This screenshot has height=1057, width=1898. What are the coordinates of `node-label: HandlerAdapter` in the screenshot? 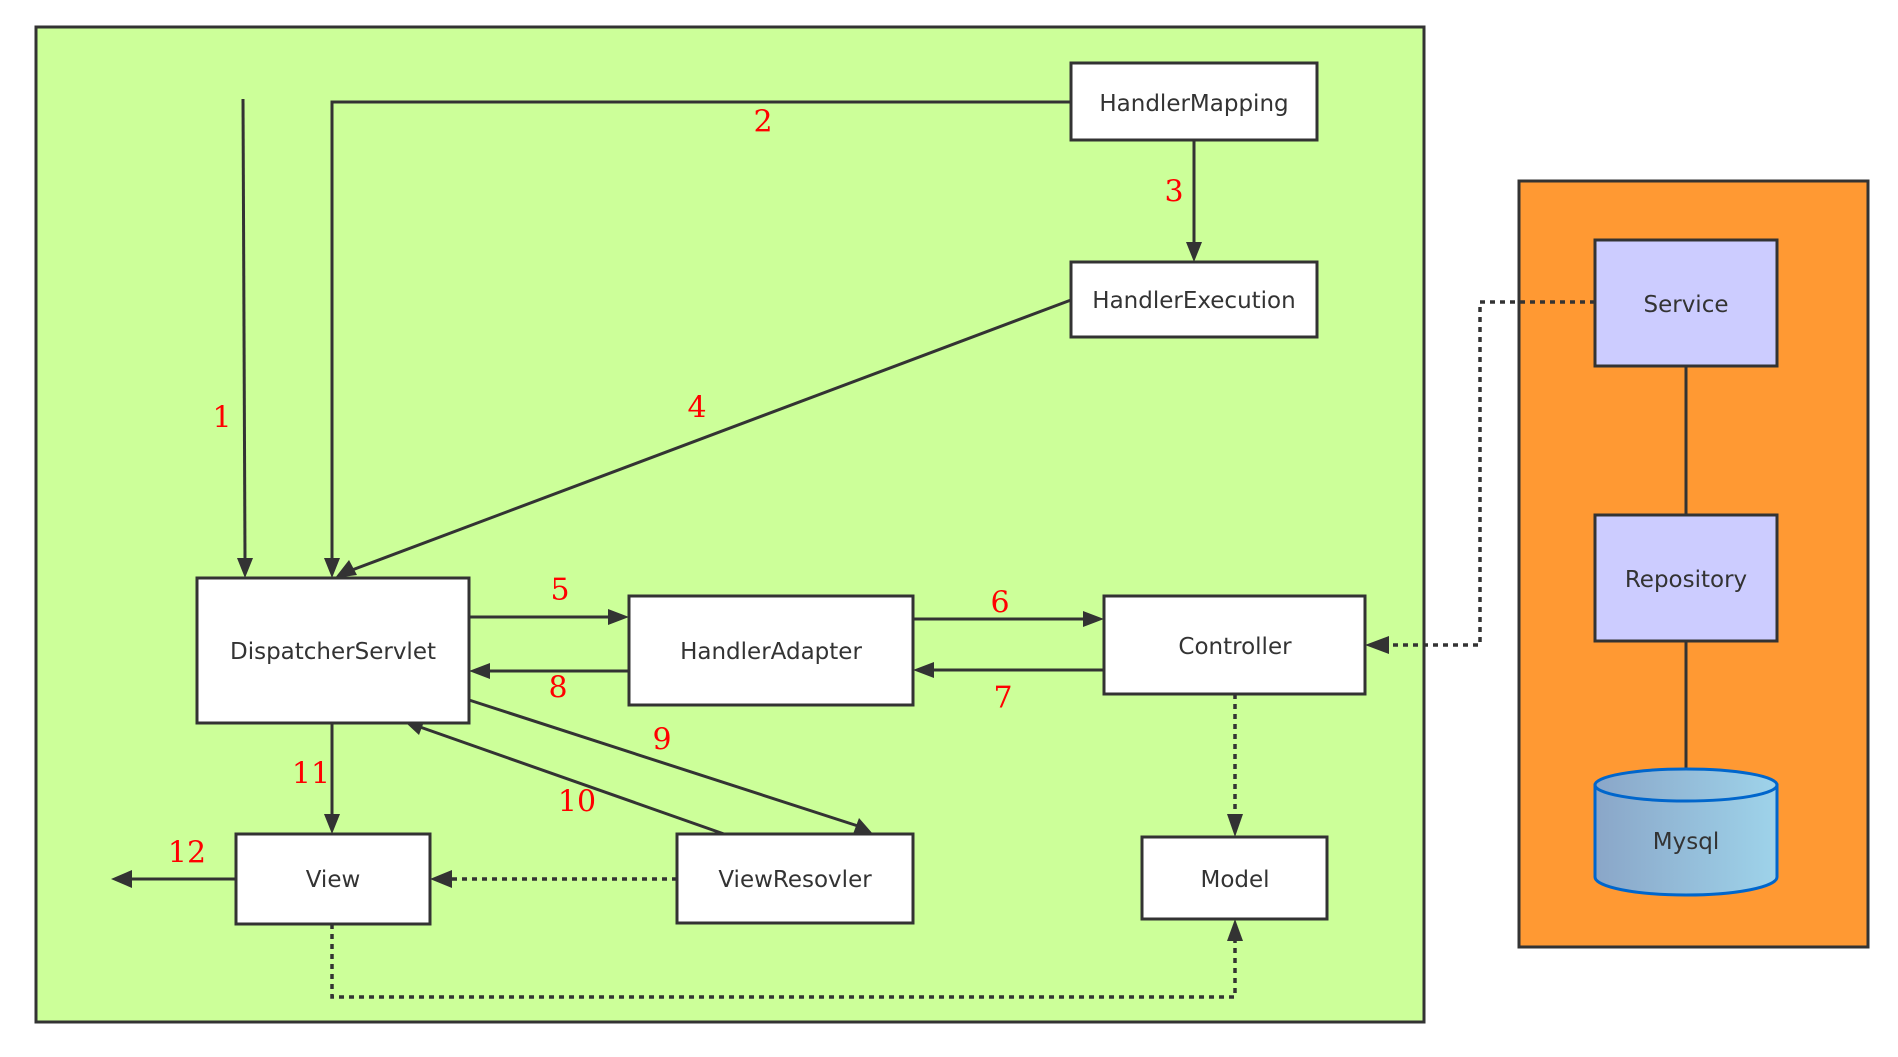 It's located at (771, 652).